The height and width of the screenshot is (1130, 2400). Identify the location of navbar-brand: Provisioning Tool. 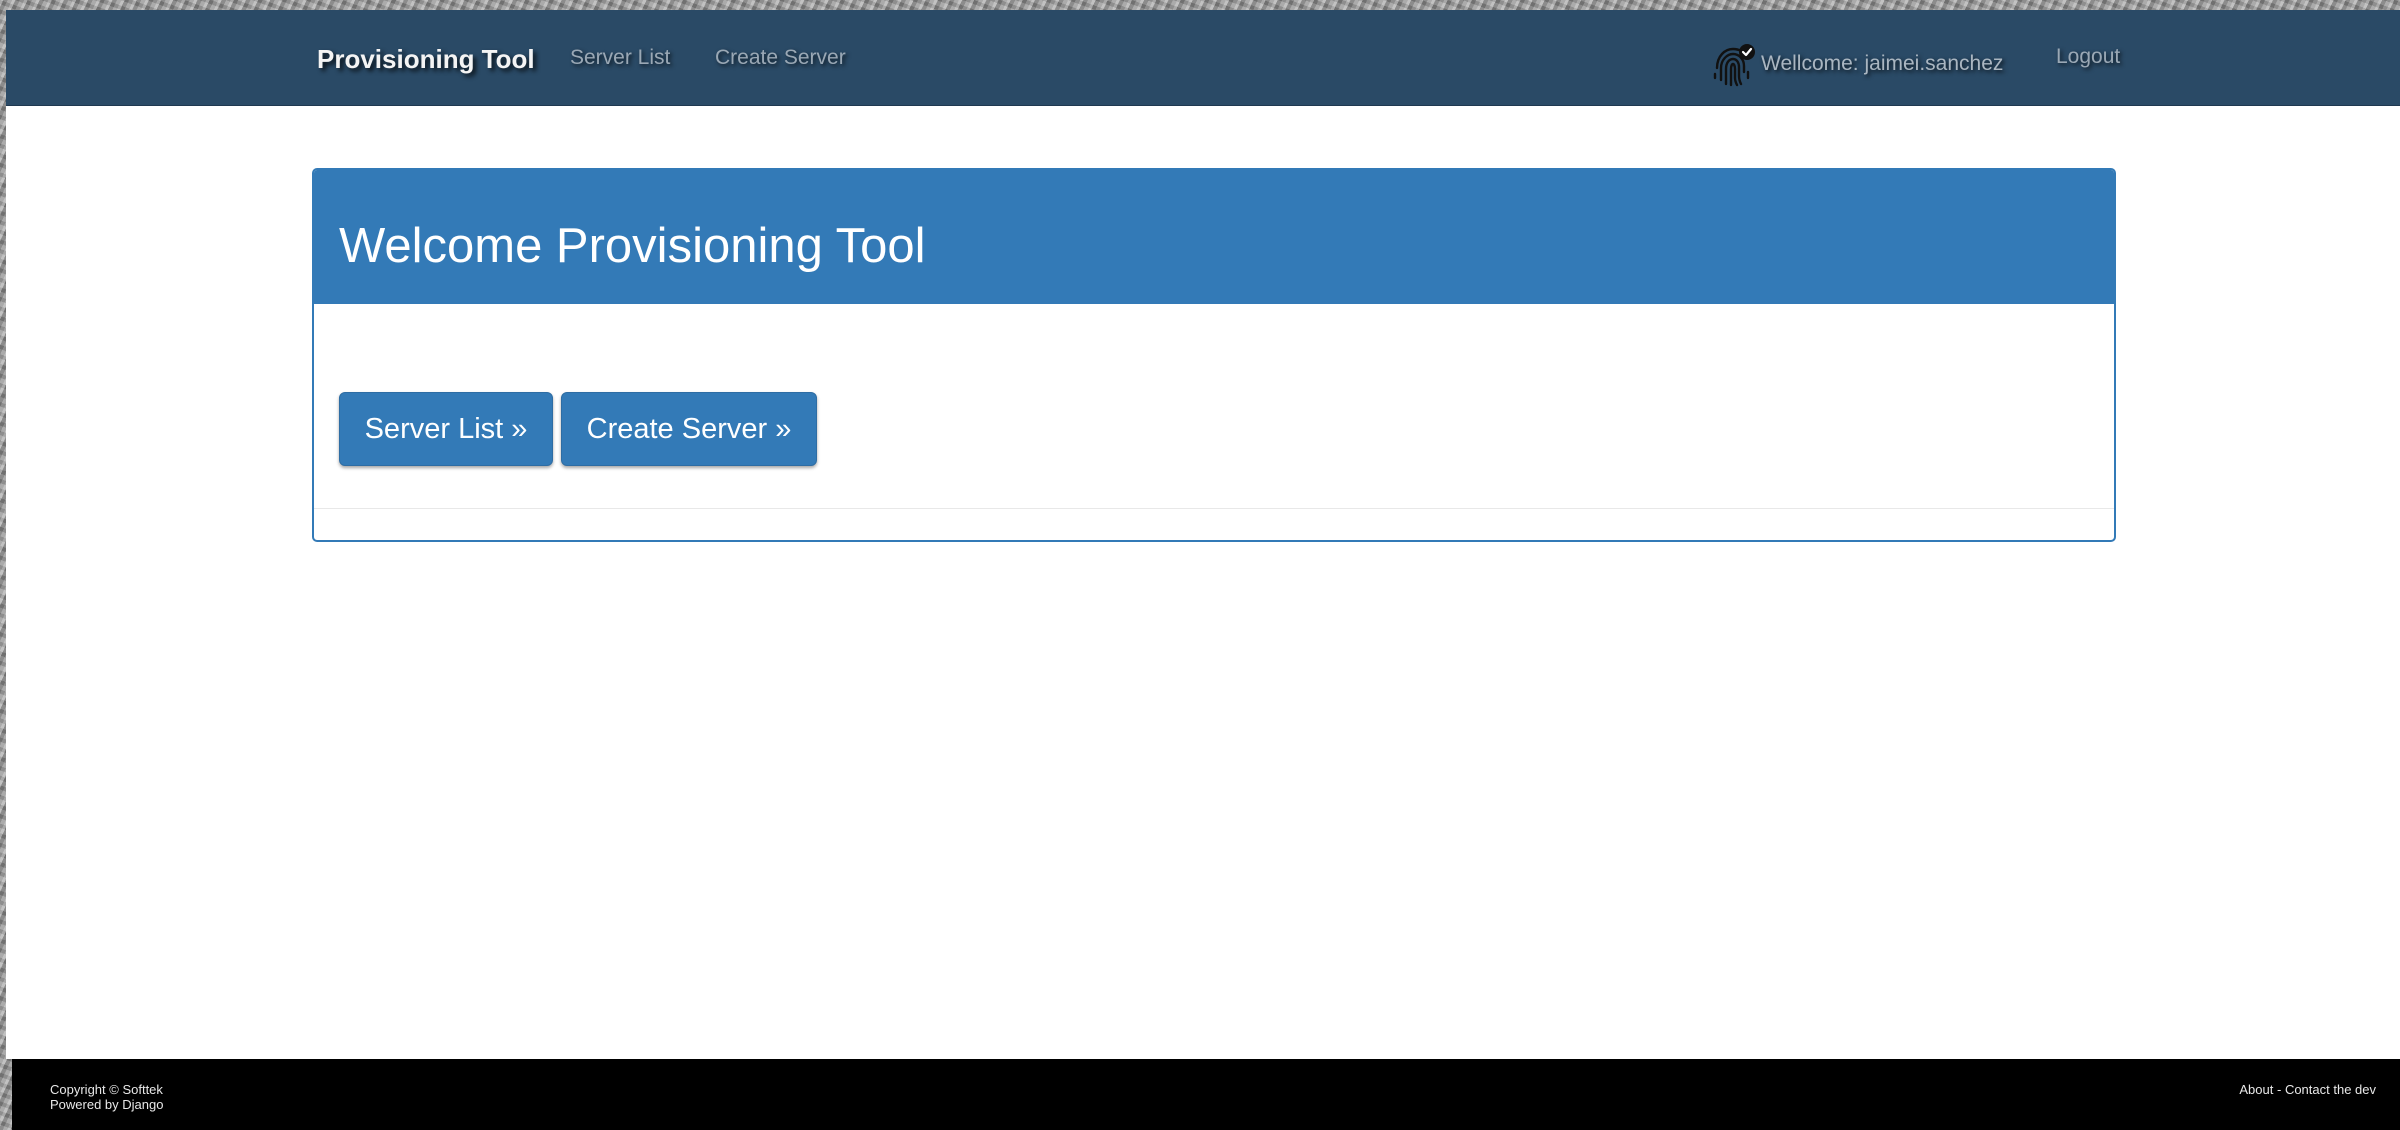
(426, 59).